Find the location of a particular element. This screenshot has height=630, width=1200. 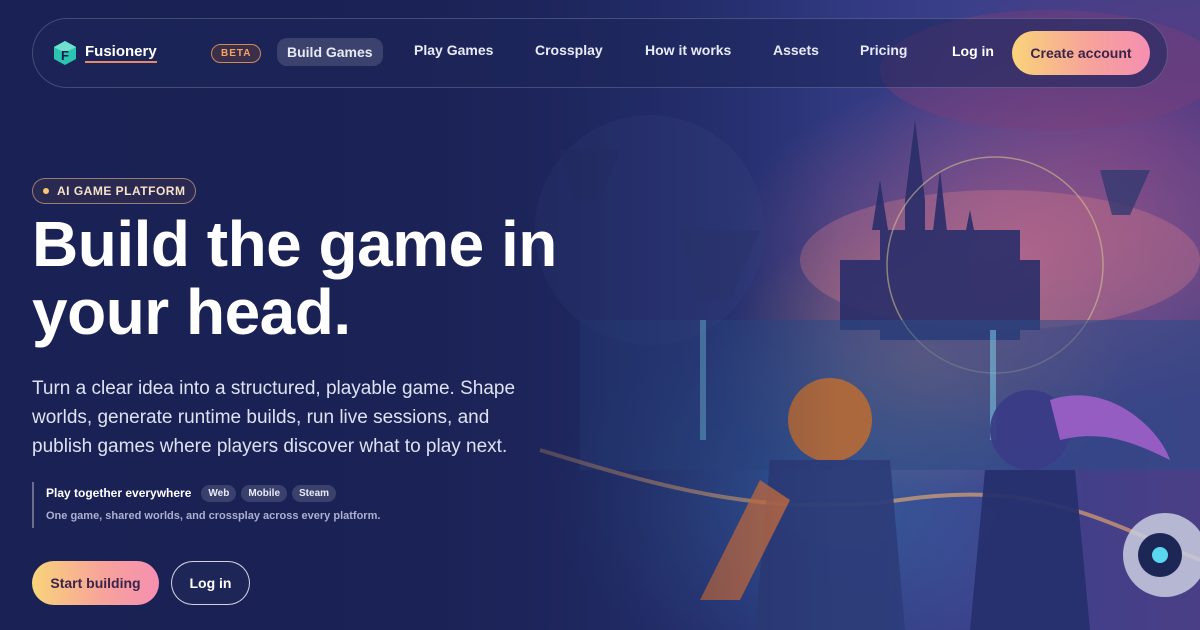

platform-chip-mobile: Mobile is located at coordinates (264, 493).